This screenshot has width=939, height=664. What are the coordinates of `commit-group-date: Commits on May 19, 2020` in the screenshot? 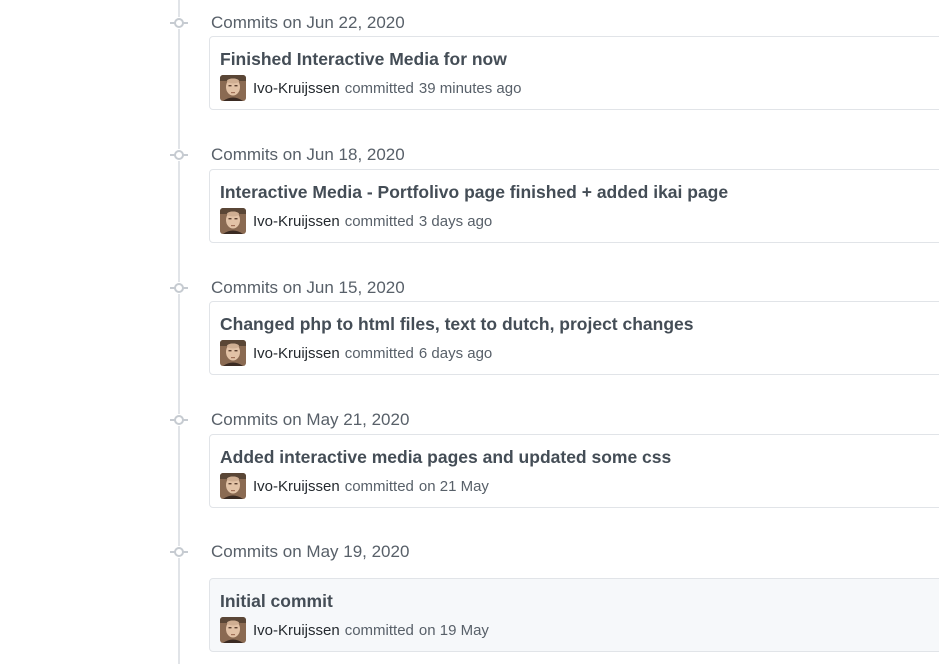 It's located at (310, 551).